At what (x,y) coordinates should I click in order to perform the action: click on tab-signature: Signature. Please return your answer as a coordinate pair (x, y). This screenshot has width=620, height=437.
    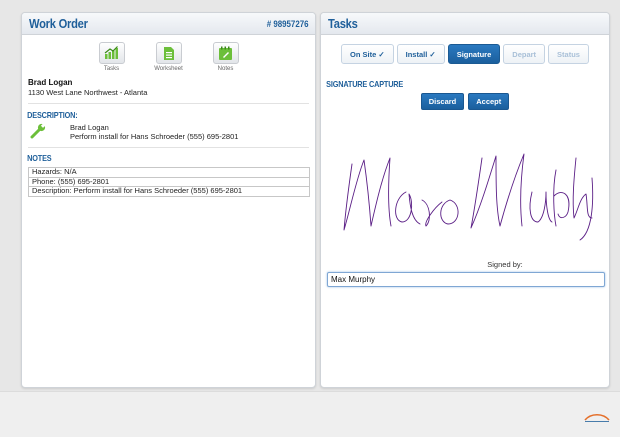
    Looking at the image, I should click on (474, 54).